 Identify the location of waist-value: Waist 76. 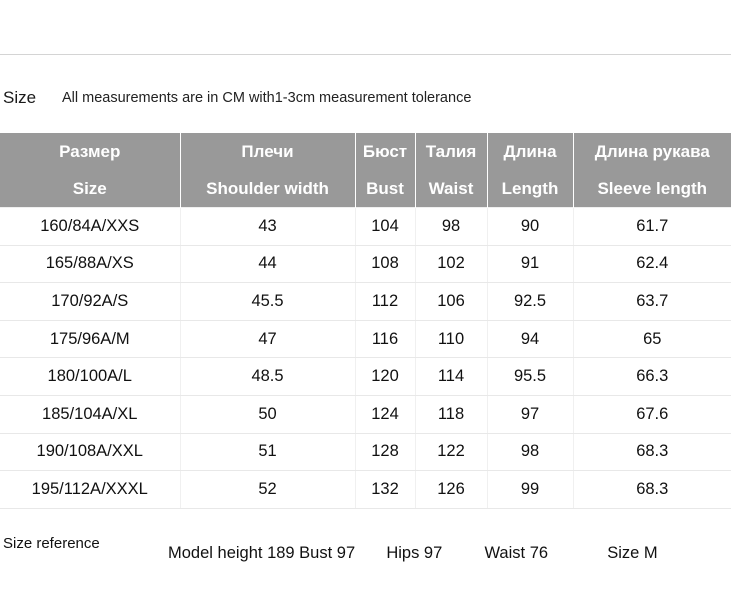
(516, 553).